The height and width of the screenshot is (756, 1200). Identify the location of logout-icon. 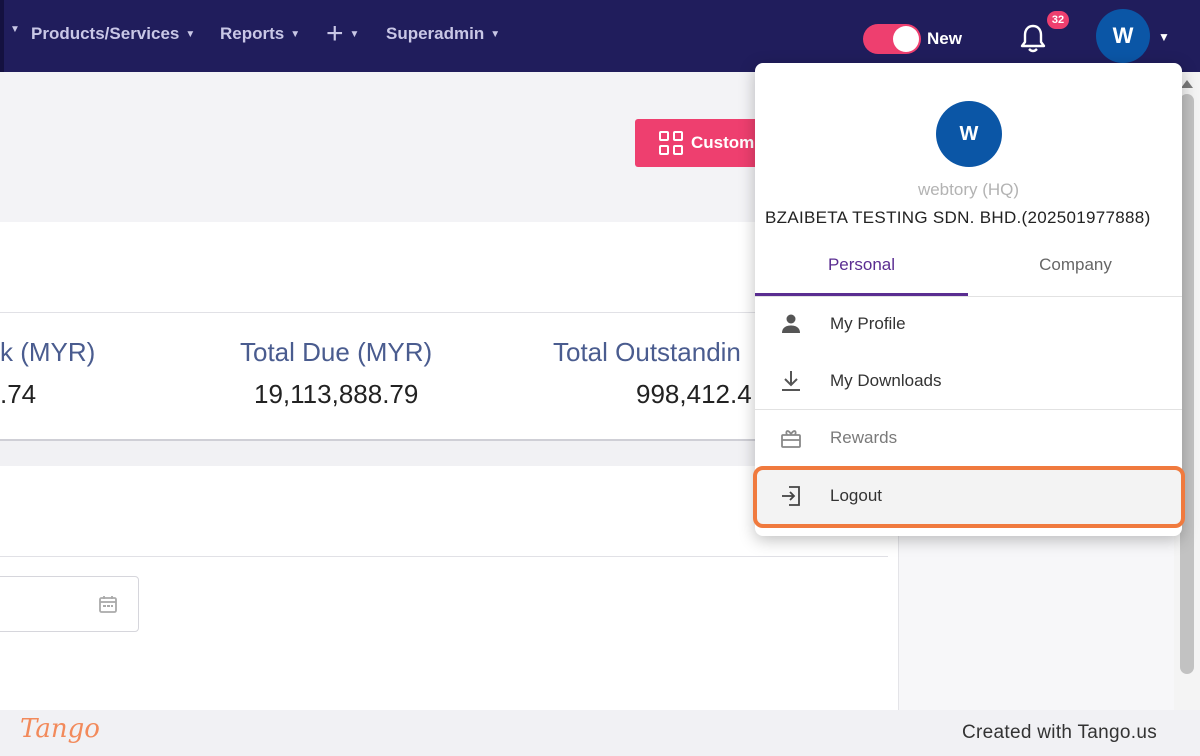
(791, 496).